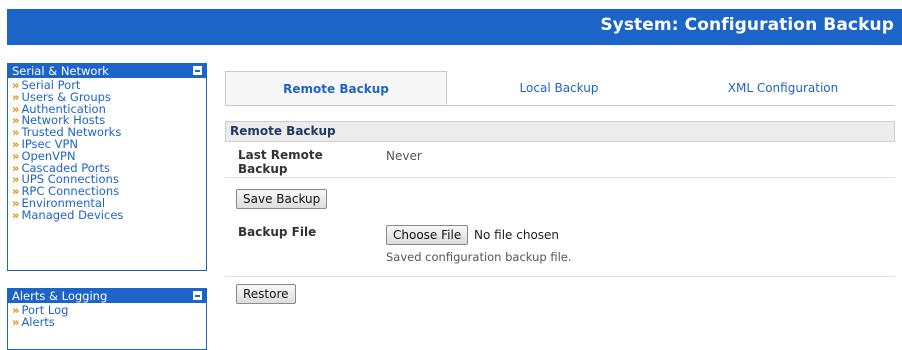 The image size is (902, 350). I want to click on page-title: System: Configuration Backup, so click(747, 25).